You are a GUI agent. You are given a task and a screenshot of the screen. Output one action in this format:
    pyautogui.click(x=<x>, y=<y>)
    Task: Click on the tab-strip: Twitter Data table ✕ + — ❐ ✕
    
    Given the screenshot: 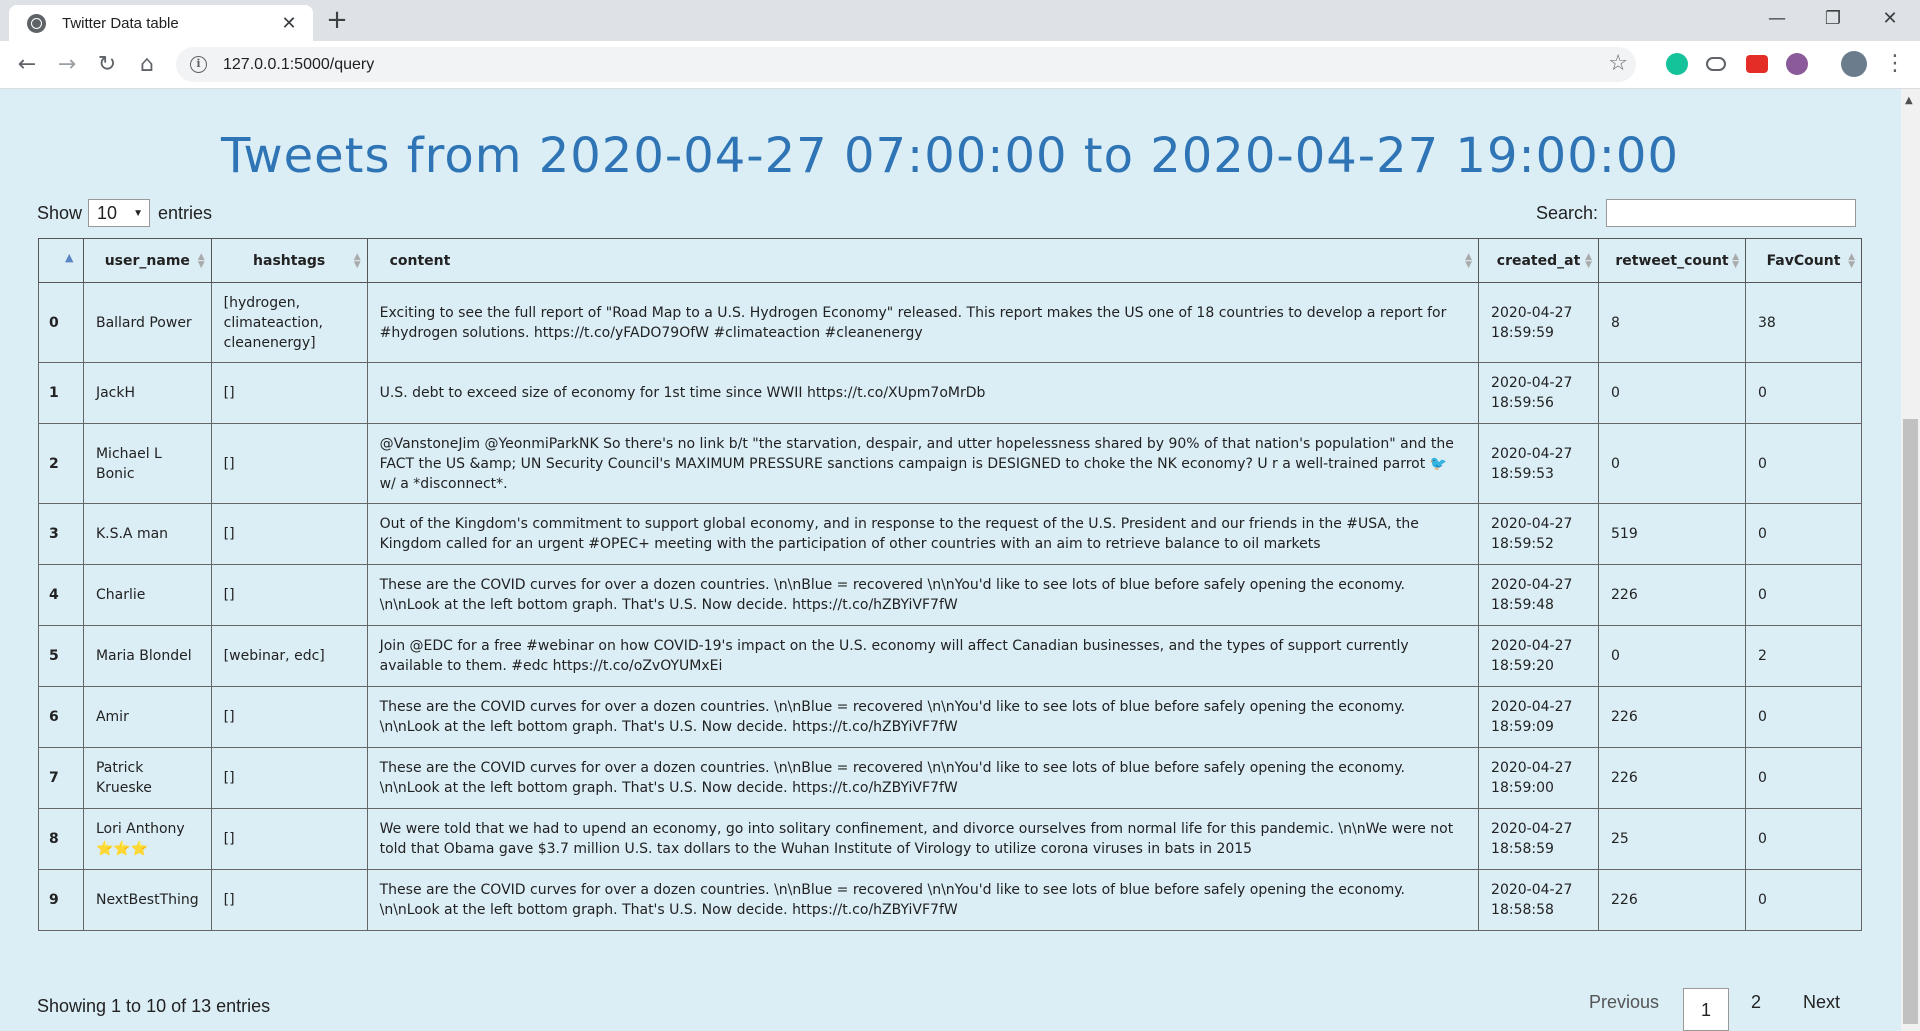 What is the action you would take?
    pyautogui.click(x=960, y=20)
    